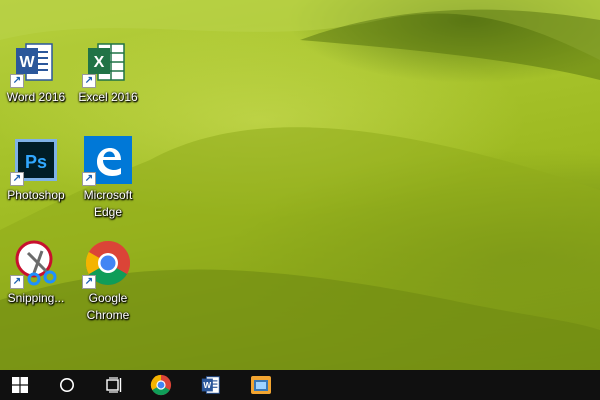 The width and height of the screenshot is (600, 400). I want to click on desktop-icon-excel: X ↗ Excel 2016, so click(108, 84).